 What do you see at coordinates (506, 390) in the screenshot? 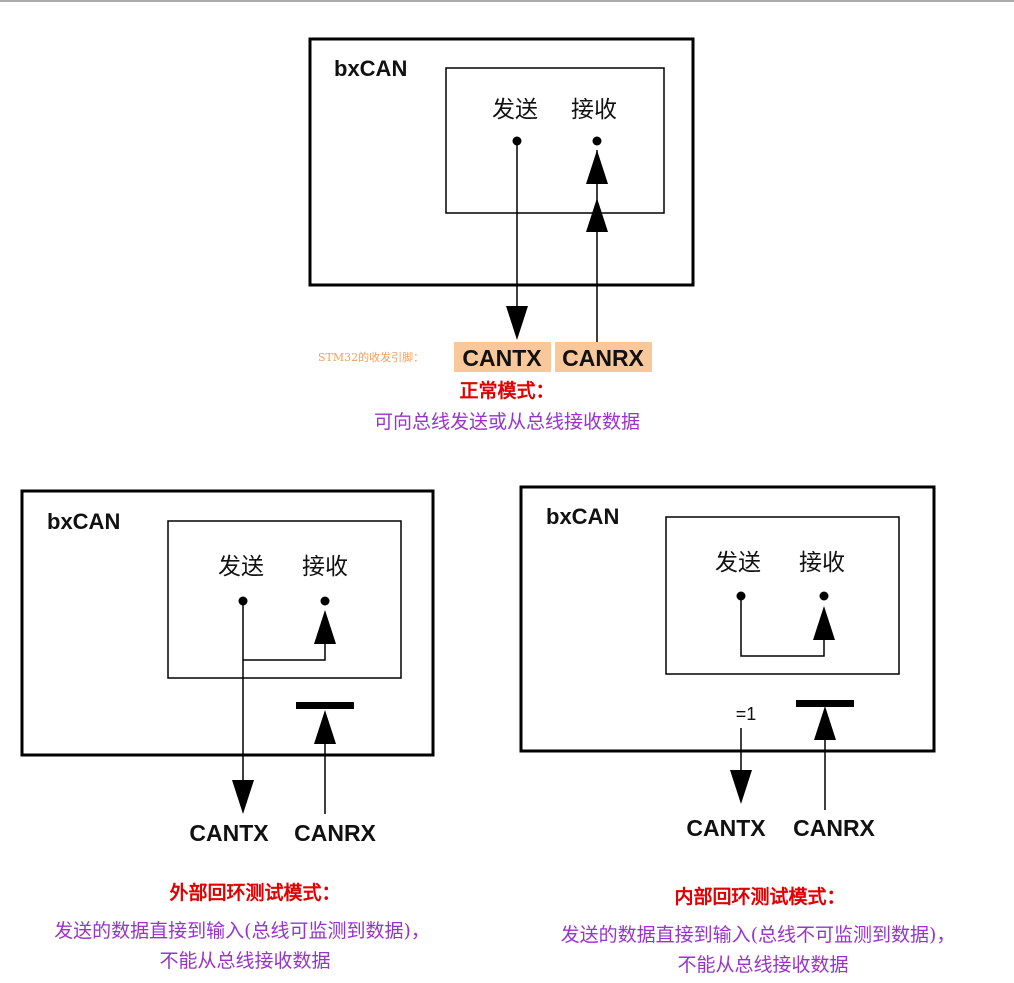
I see `normal-caption-title: 正常模式：` at bounding box center [506, 390].